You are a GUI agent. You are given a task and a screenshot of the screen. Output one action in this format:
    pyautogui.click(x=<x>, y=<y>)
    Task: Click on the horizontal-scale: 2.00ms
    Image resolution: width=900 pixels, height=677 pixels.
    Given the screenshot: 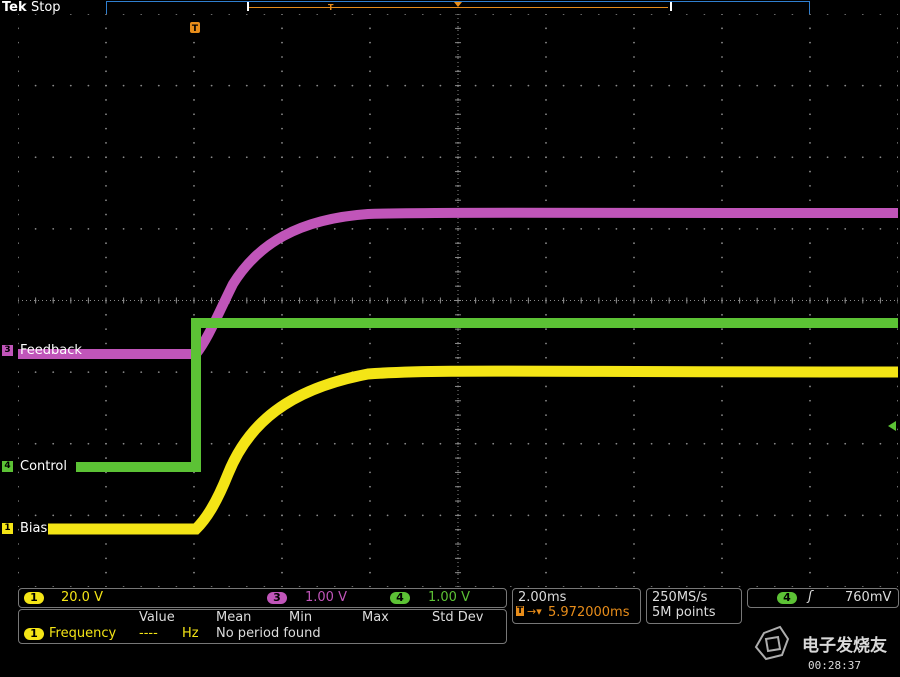 What is the action you would take?
    pyautogui.click(x=542, y=597)
    